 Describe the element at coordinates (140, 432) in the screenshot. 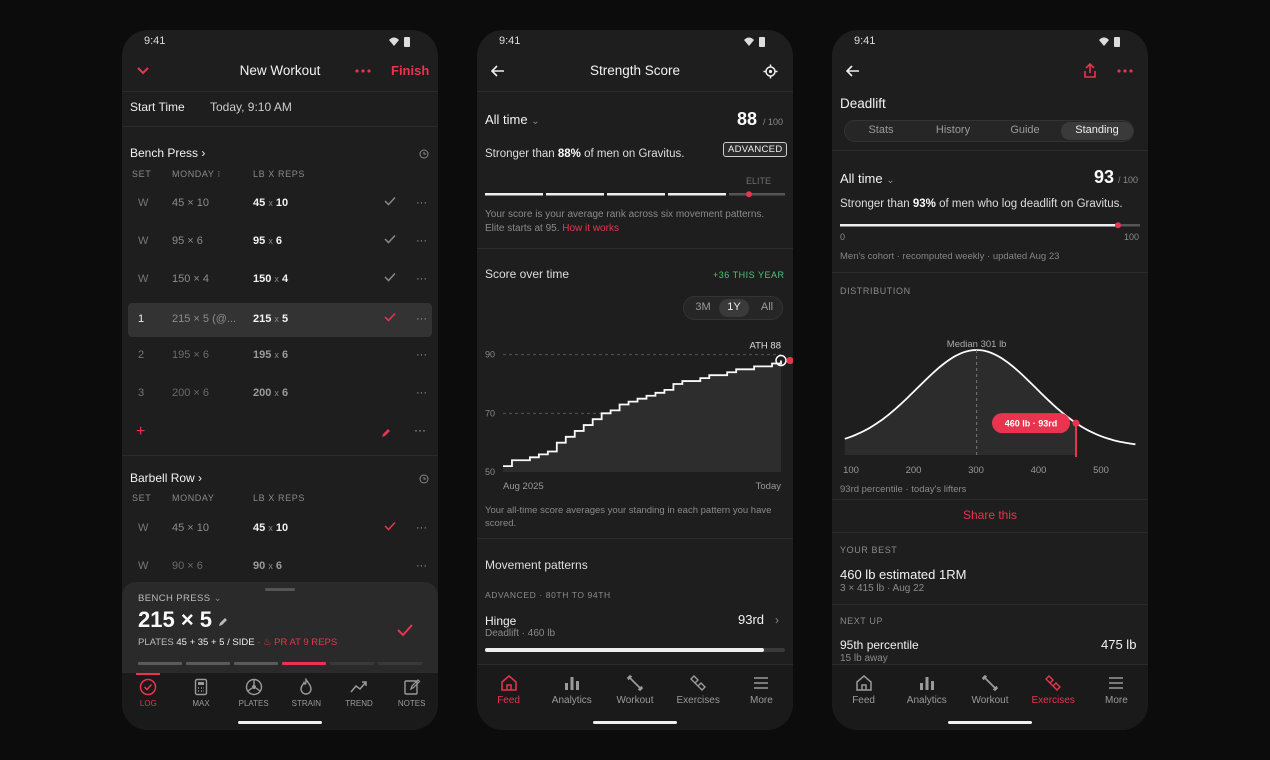

I see `add-set-button: +` at that location.